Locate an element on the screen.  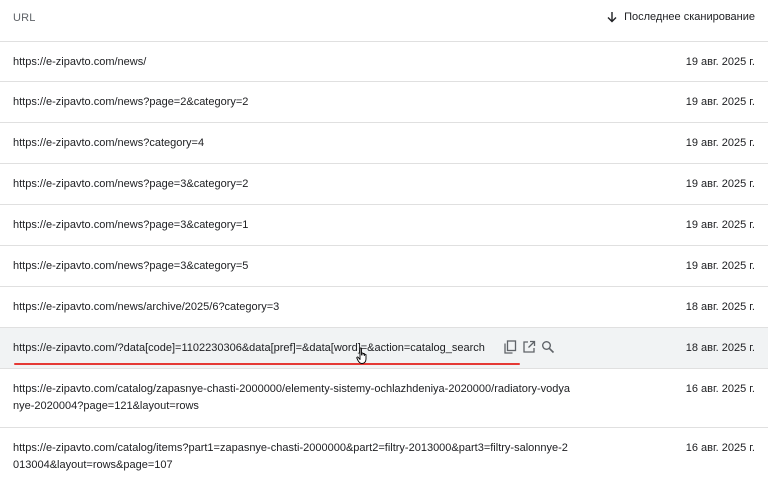
row-url: https://e-zipavto.com/news?category=4 is located at coordinates (108, 143).